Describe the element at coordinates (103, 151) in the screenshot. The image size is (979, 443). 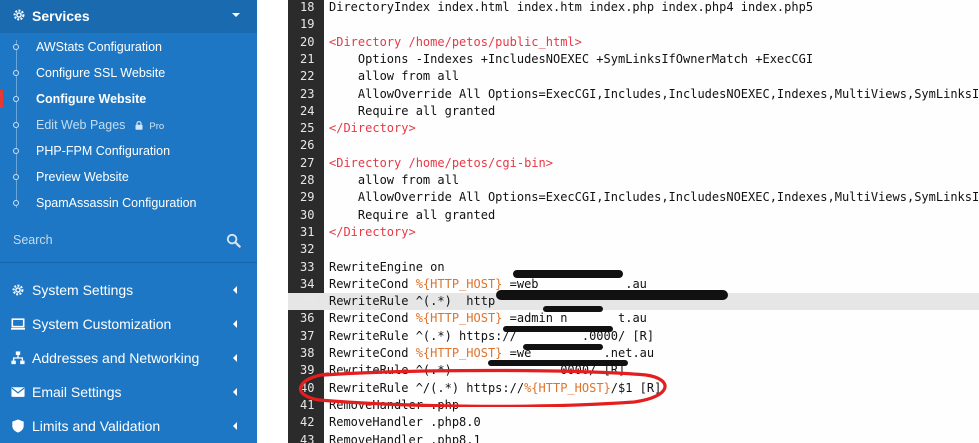
I see `sidebar-item-label: PHP-FPM Configuration` at that location.